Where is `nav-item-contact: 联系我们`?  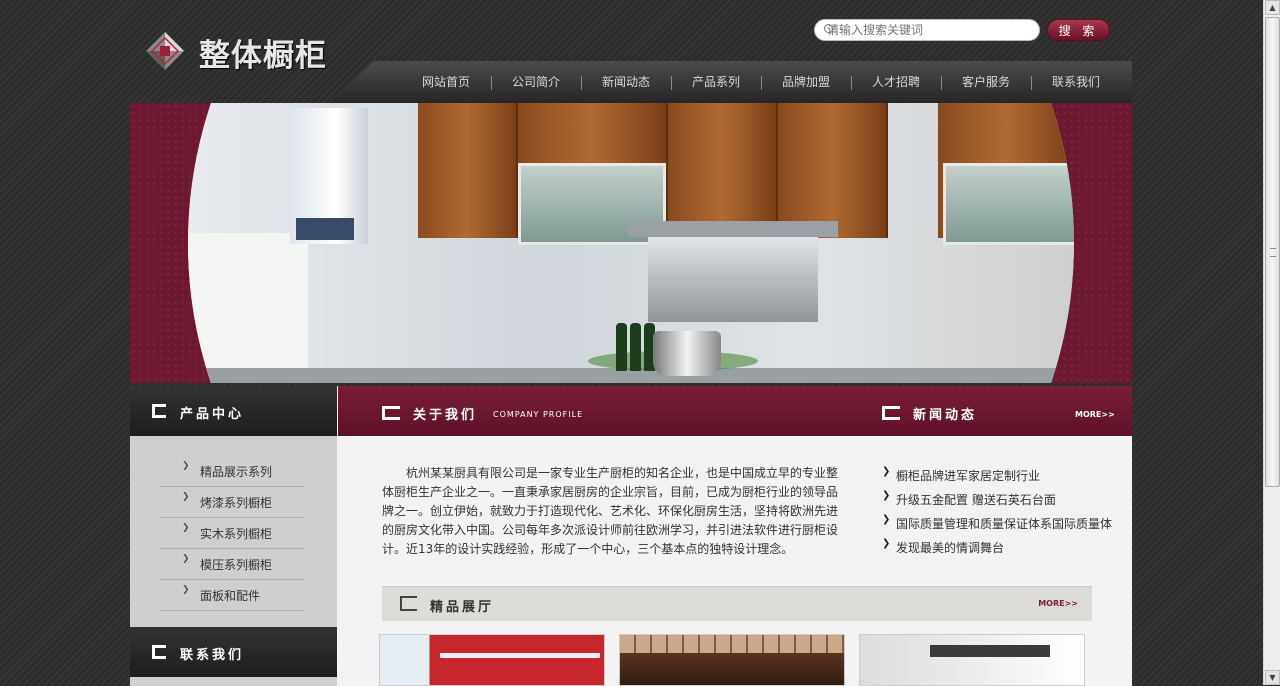
nav-item-contact: 联系我们 is located at coordinates (1076, 82).